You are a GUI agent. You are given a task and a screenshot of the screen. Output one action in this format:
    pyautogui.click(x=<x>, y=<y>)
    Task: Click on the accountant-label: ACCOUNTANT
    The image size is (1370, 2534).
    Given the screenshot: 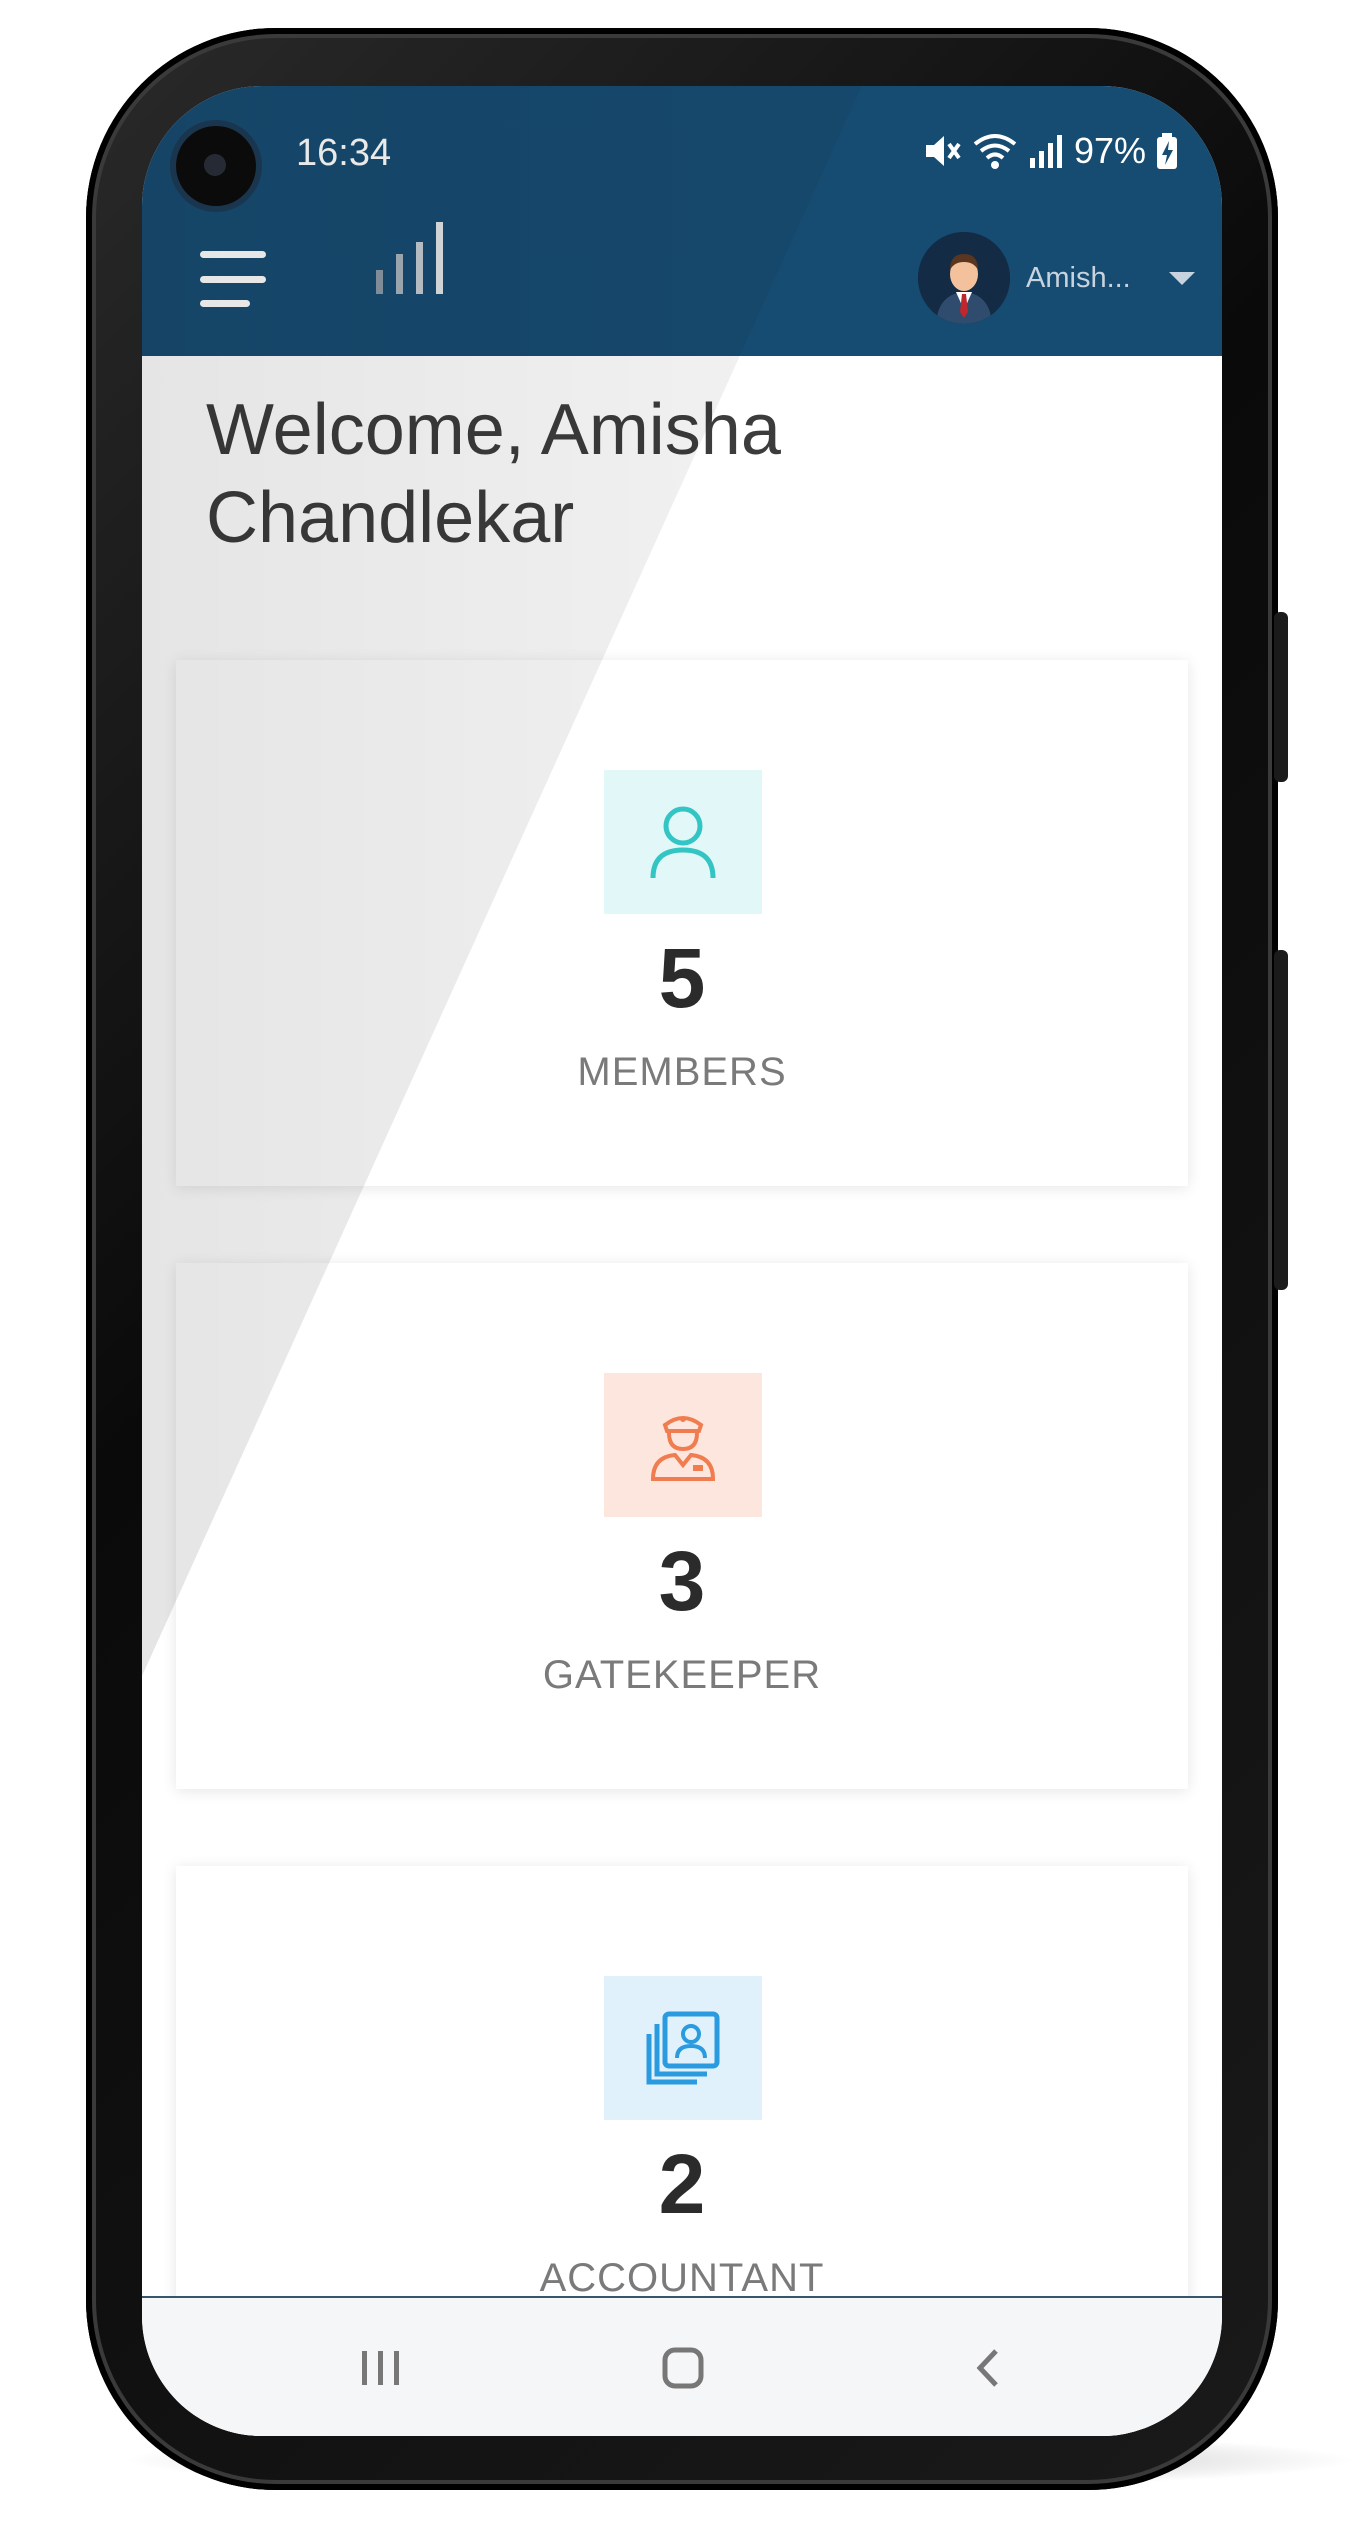 What is the action you would take?
    pyautogui.click(x=682, y=2278)
    